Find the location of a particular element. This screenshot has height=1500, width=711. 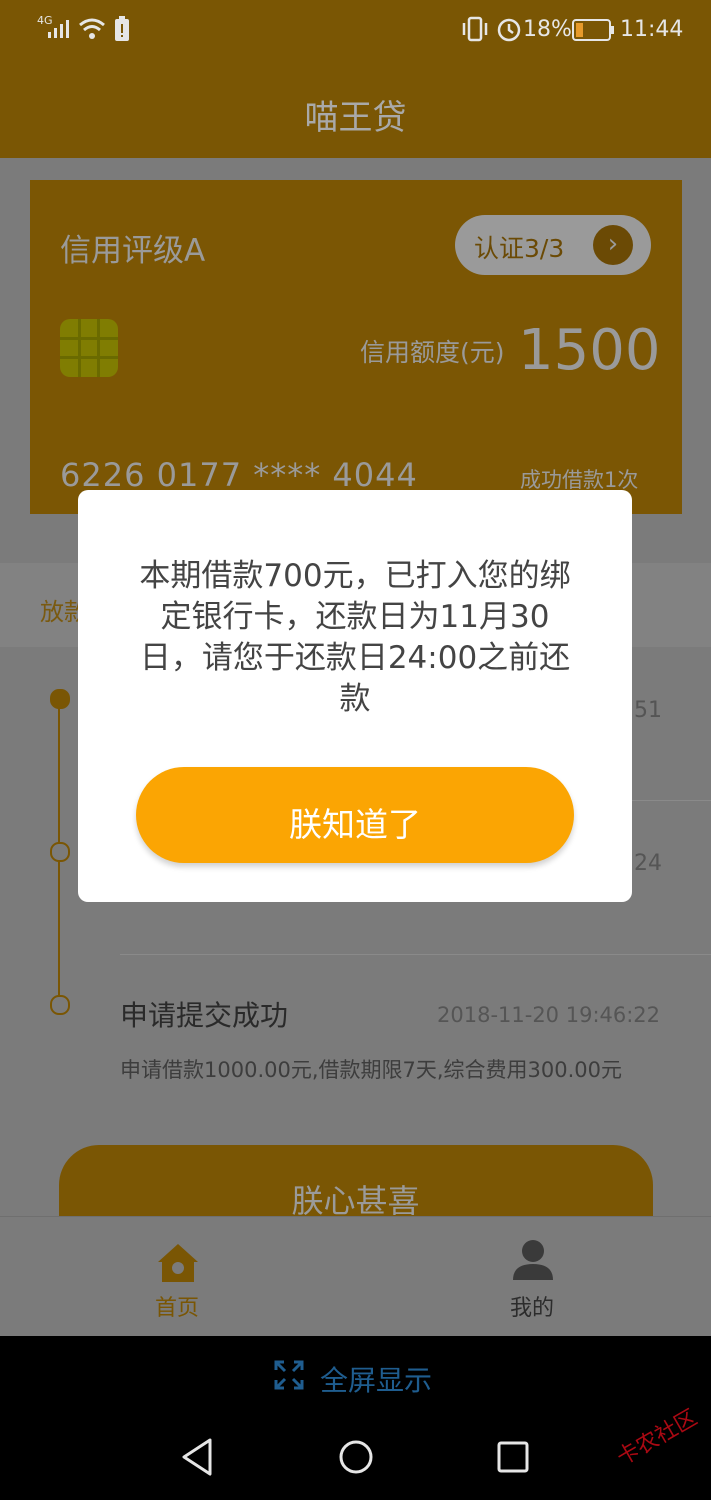

timeline-item-time: 2018-11-20 19:46:22 is located at coordinates (549, 1015).